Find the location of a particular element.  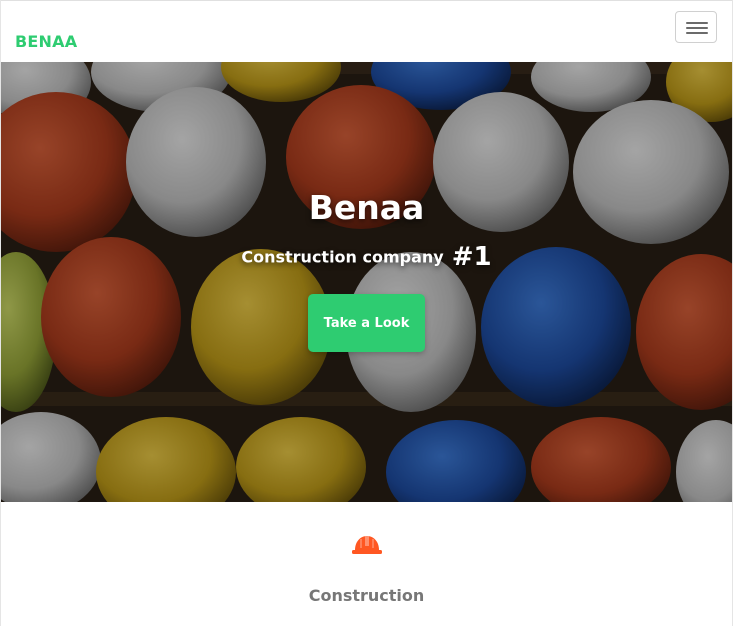

hero-rank: #1 is located at coordinates (471, 257).